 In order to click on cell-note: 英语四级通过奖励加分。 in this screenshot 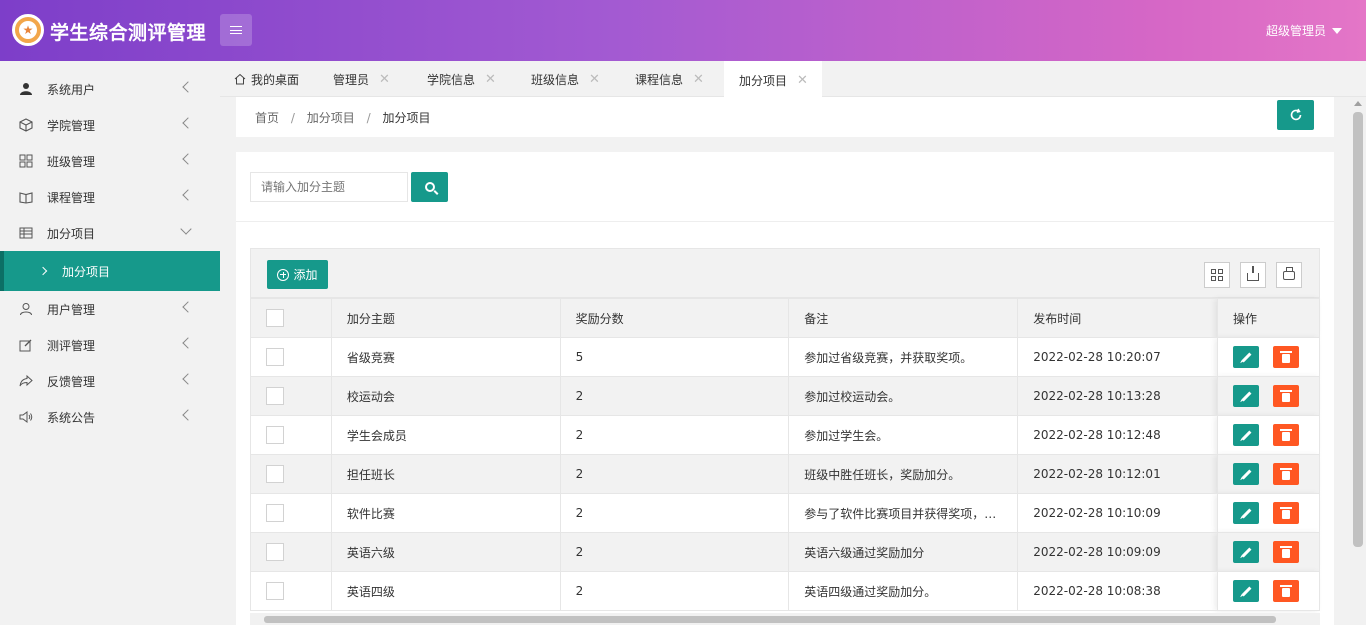, I will do `click(903, 591)`.